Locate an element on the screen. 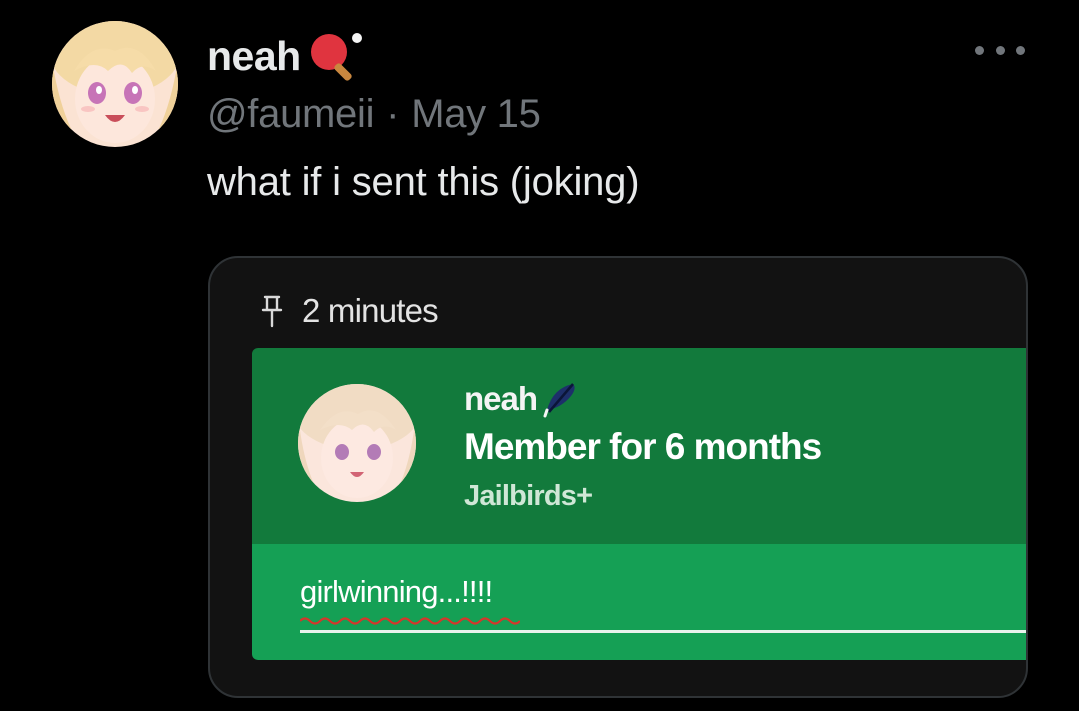 The width and height of the screenshot is (1079, 711). display-name: neah is located at coordinates (254, 56).